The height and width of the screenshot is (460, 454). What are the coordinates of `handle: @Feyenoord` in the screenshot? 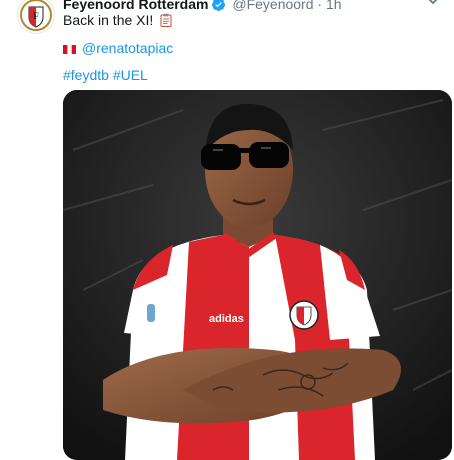 It's located at (272, 6).